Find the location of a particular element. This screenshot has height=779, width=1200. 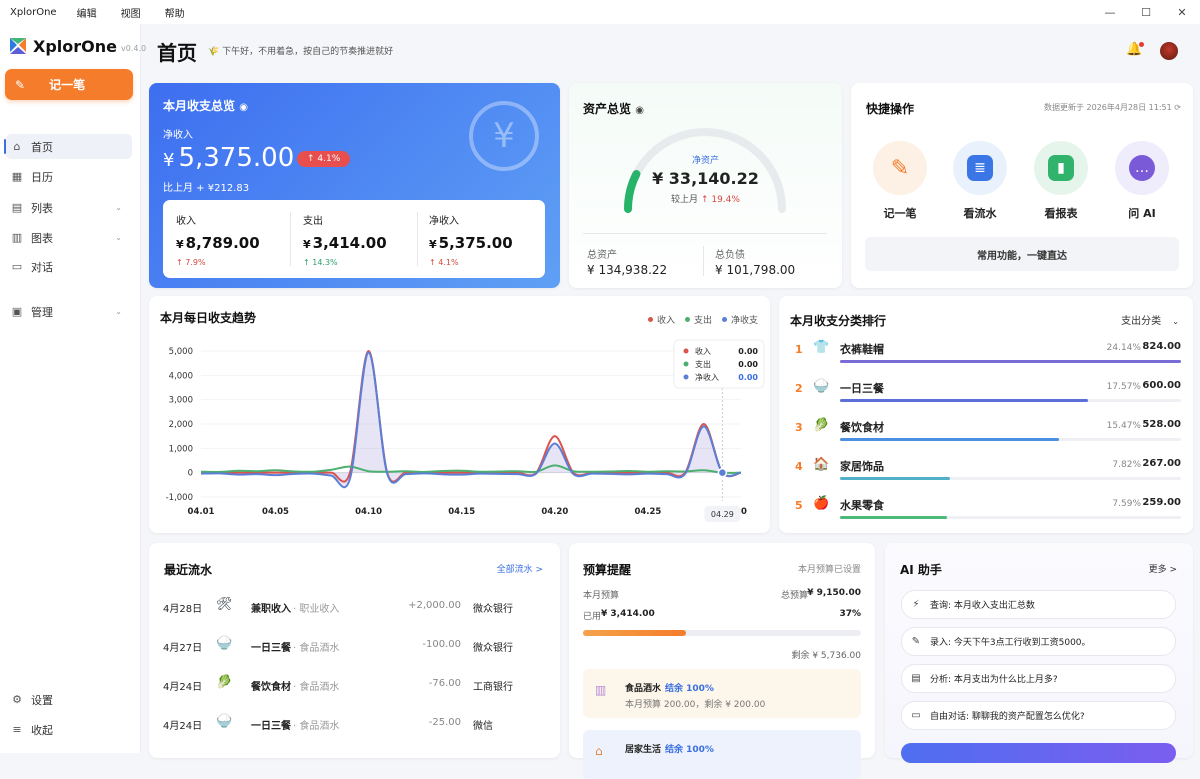

used-percent: 37% is located at coordinates (850, 614).